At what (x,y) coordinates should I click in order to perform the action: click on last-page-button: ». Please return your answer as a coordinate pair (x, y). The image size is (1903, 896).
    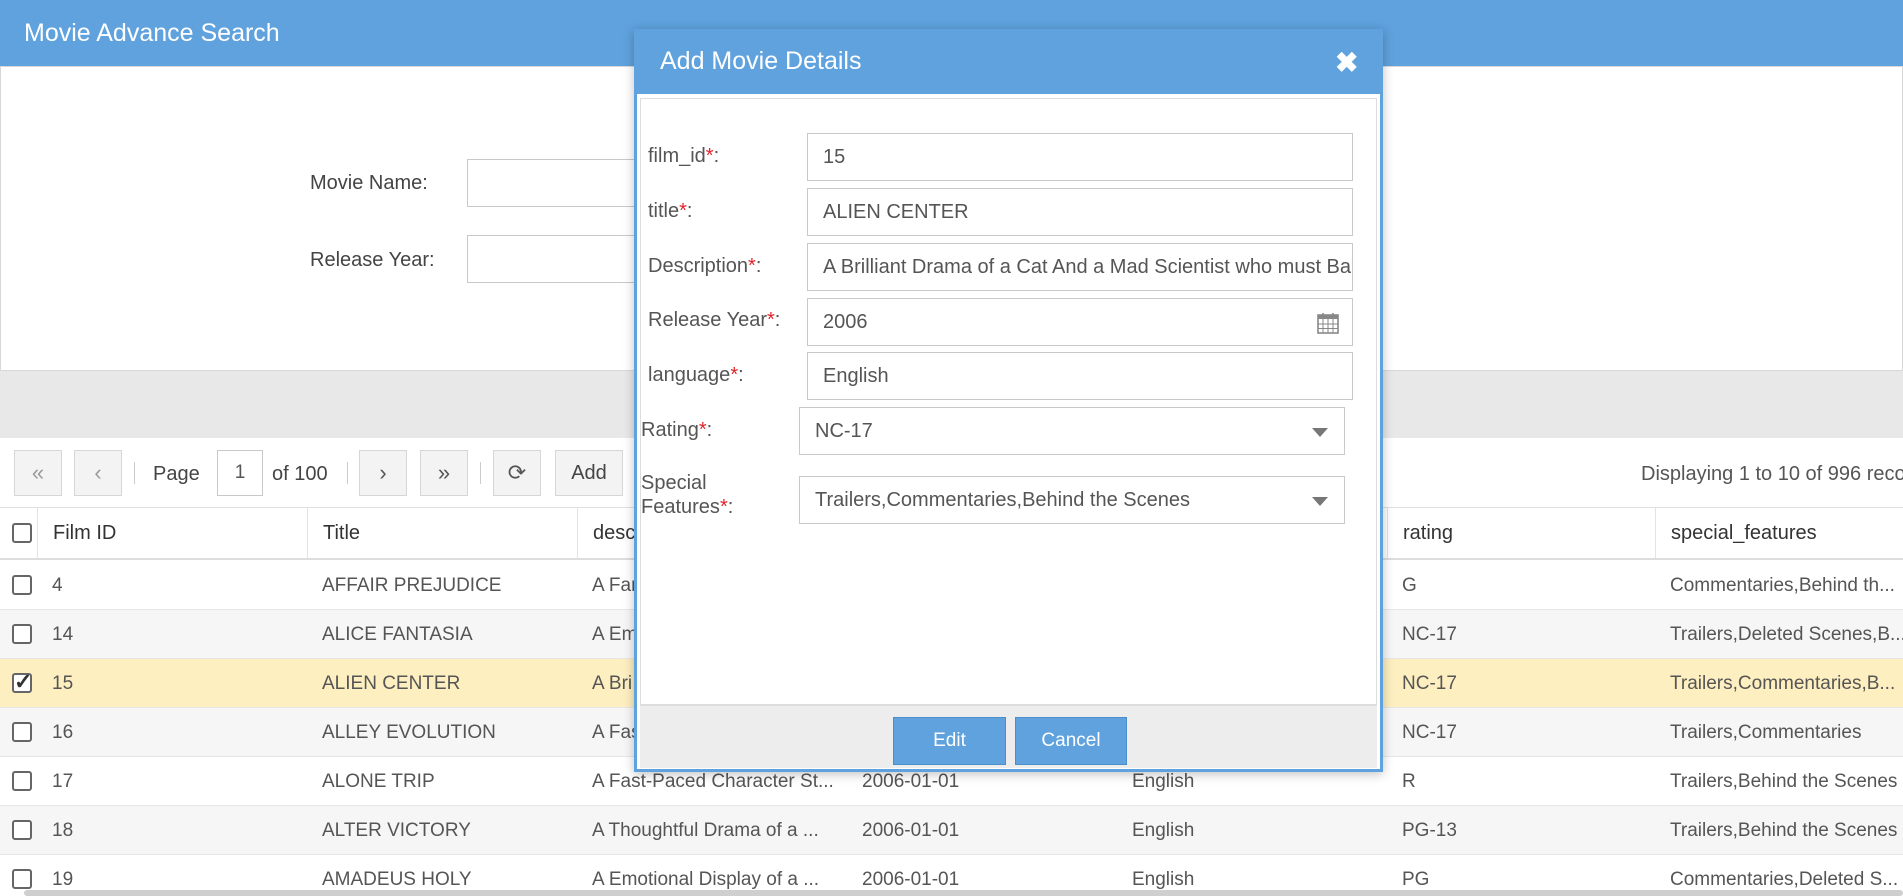
    Looking at the image, I should click on (444, 473).